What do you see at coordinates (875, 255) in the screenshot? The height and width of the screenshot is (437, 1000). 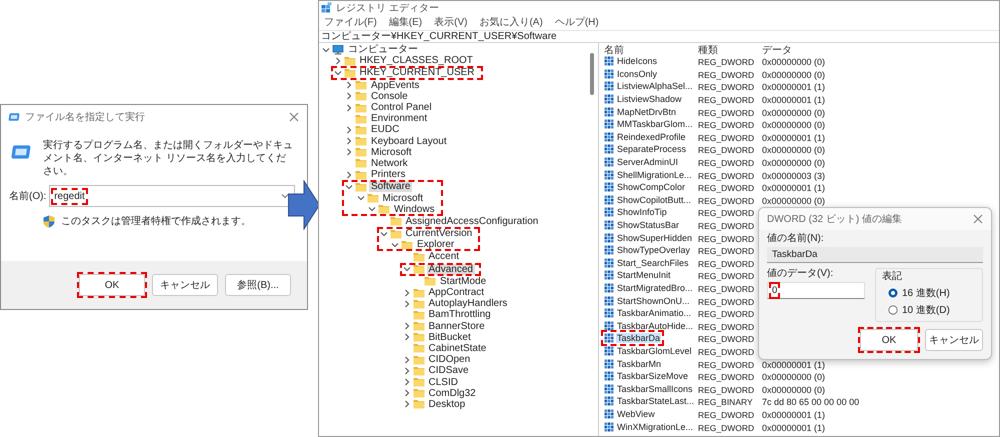 I see `value-name-field: TaskbarDa` at bounding box center [875, 255].